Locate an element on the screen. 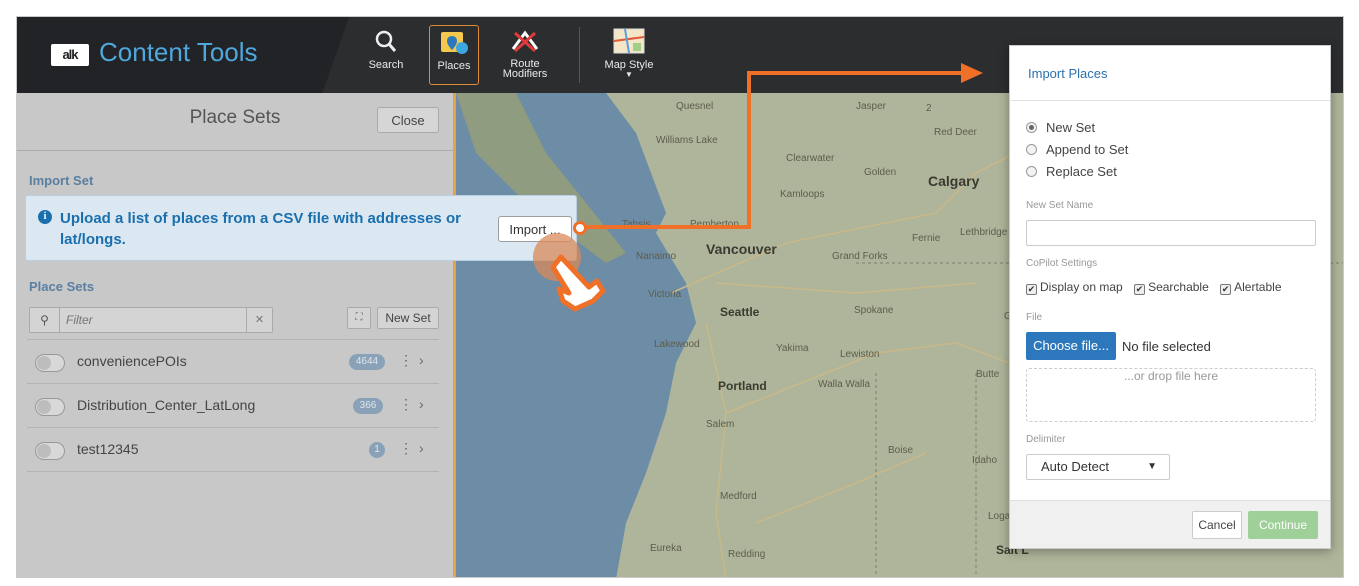 This screenshot has width=1359, height=586. radio-append-to-set: Append to Set is located at coordinates (1077, 149).